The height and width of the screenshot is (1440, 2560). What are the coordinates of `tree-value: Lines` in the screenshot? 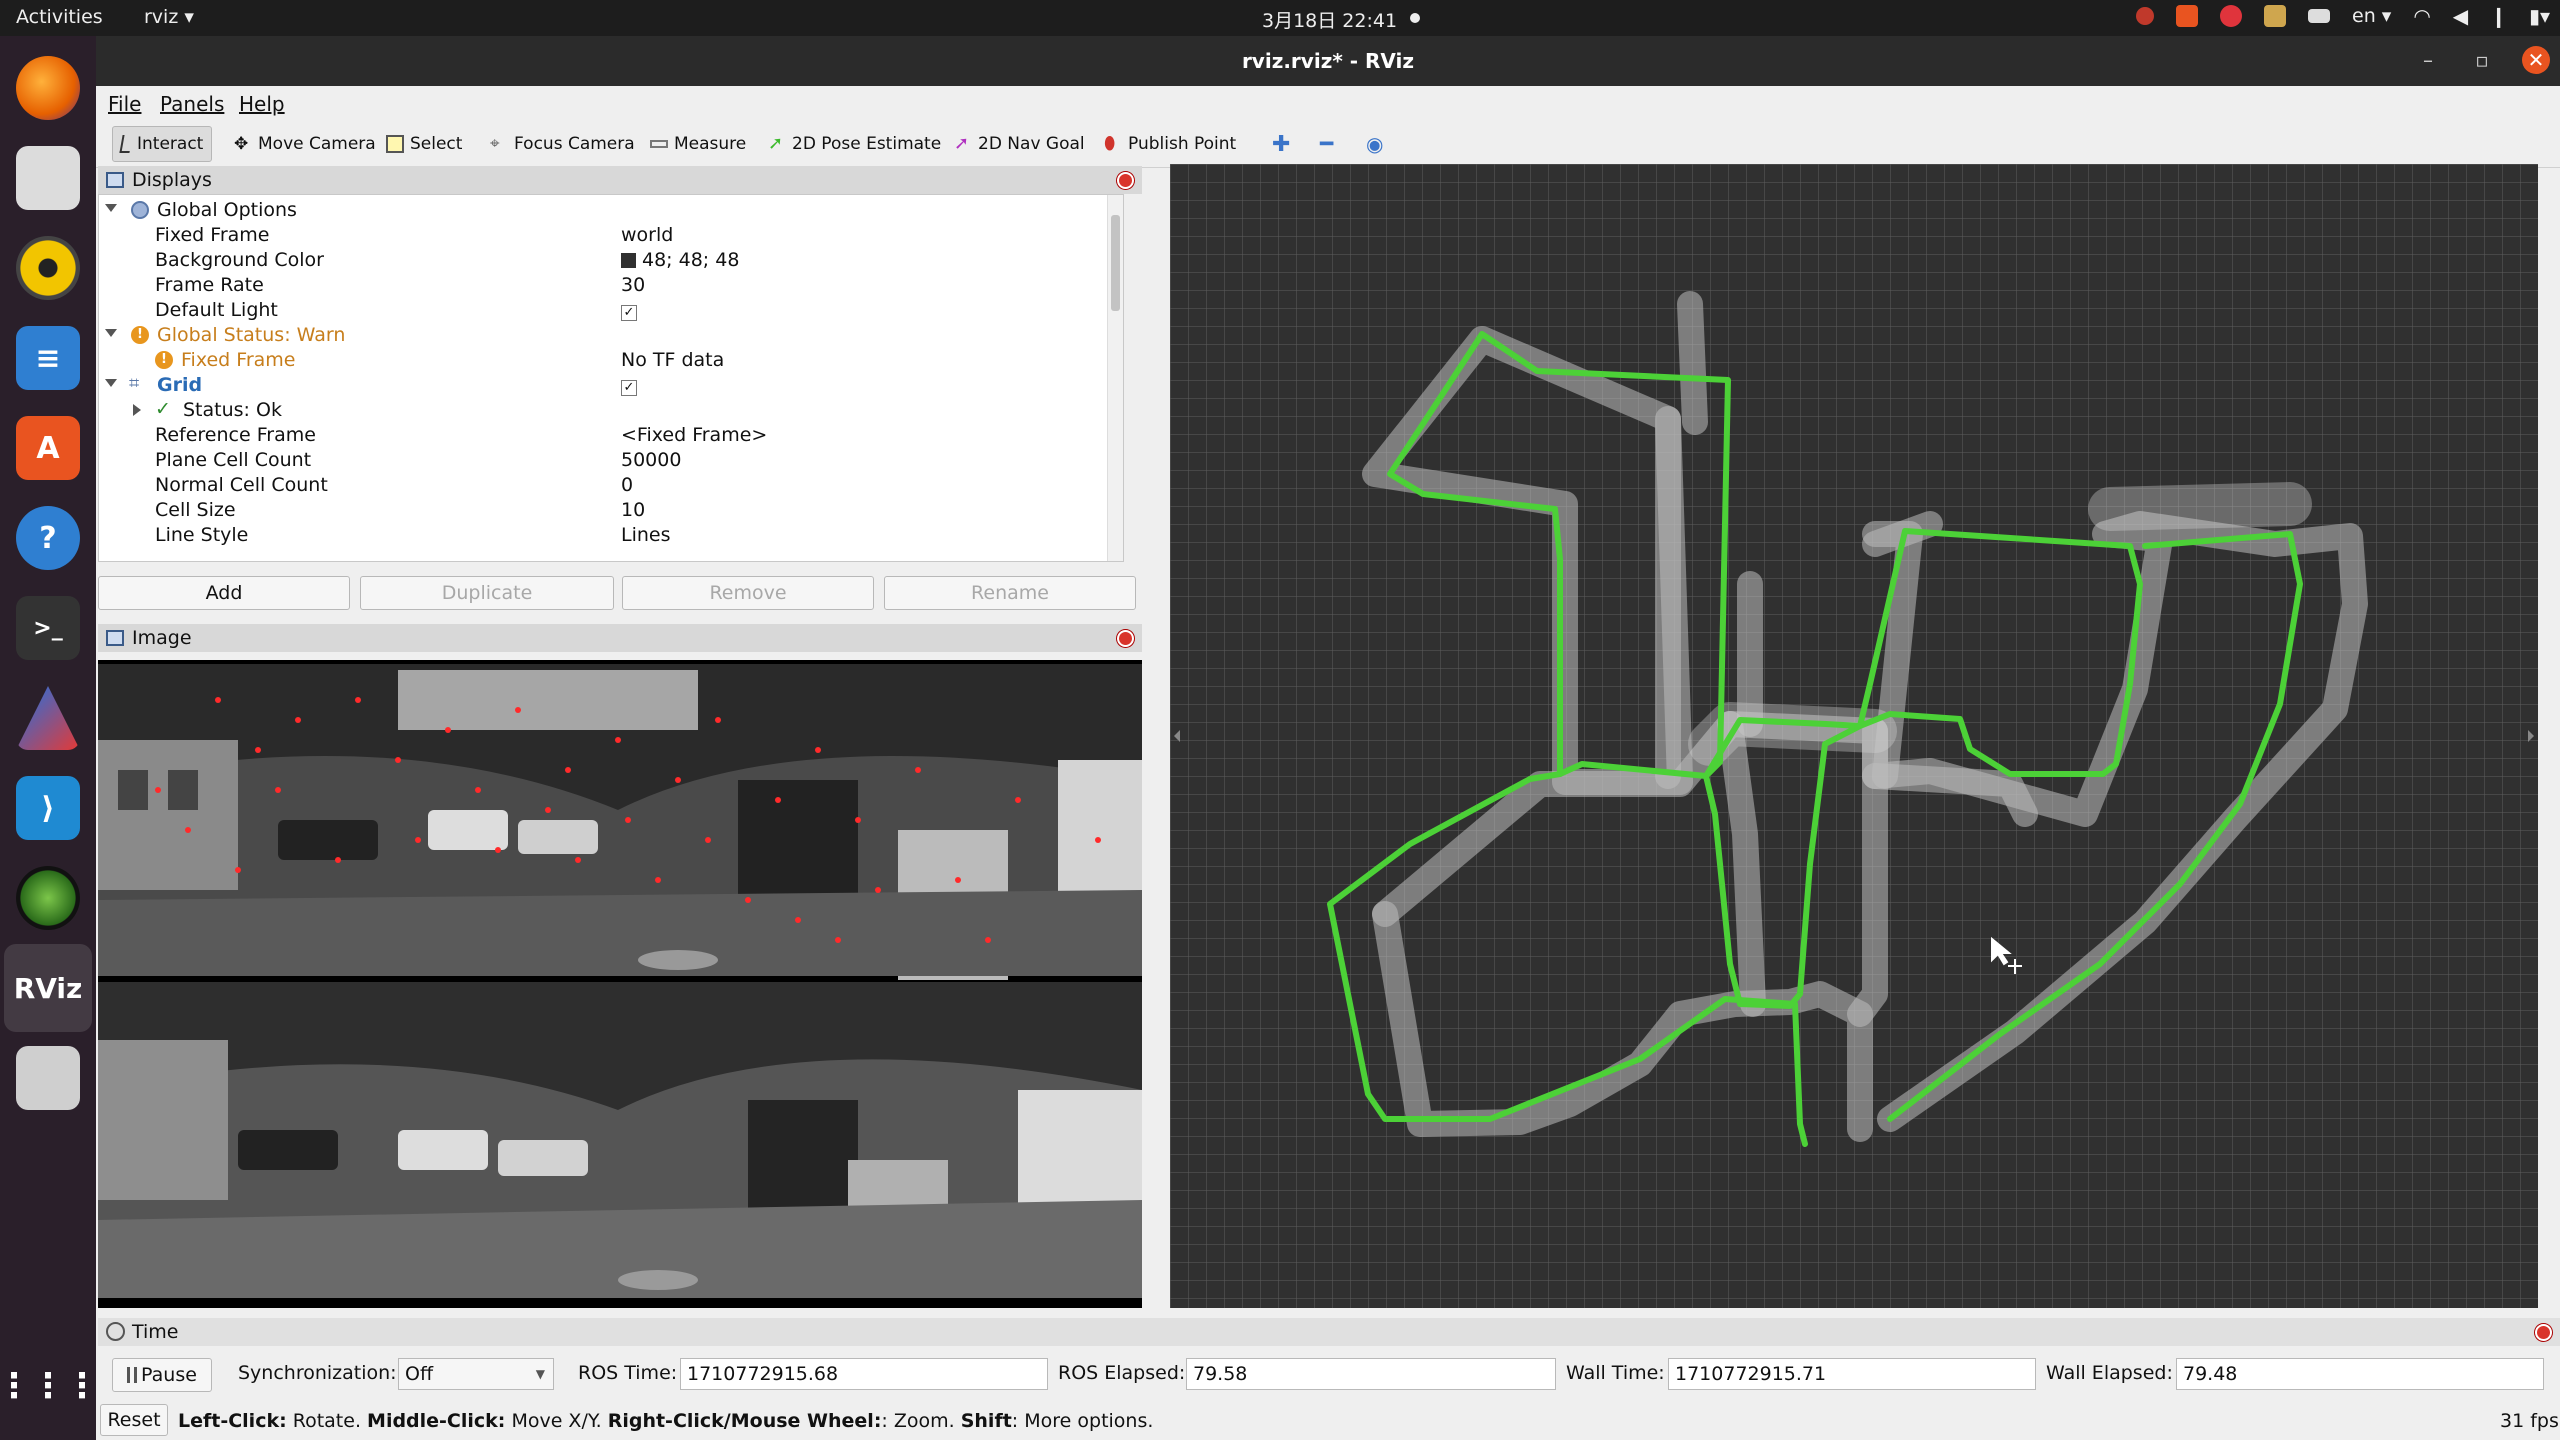 It's located at (646, 535).